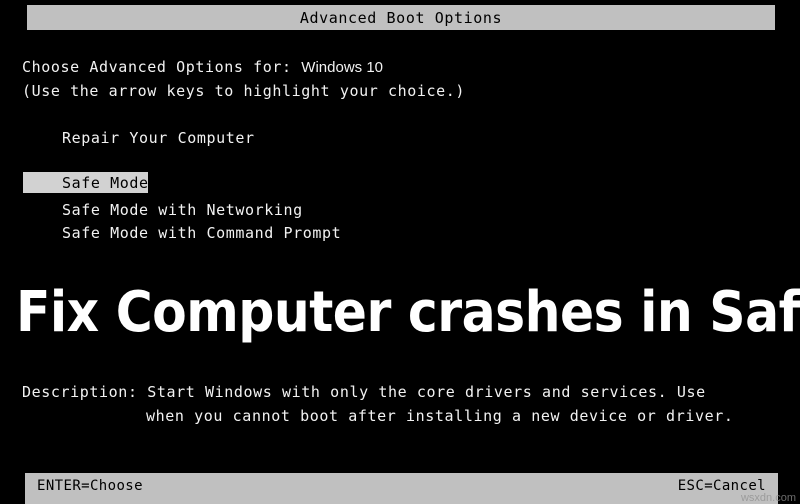  What do you see at coordinates (90, 486) in the screenshot?
I see `enter-choose-label: ENTER=Choose` at bounding box center [90, 486].